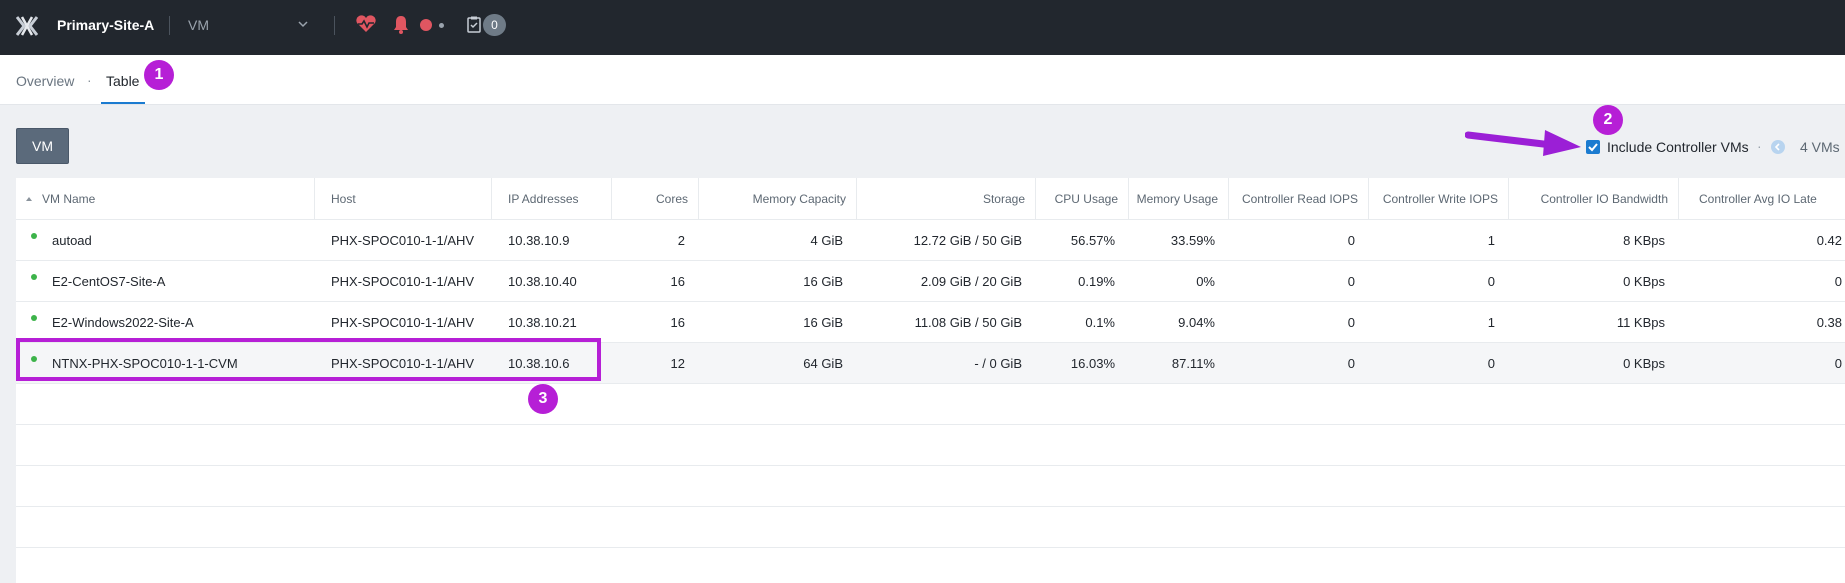 The height and width of the screenshot is (583, 1845). Describe the element at coordinates (1092, 363) in the screenshot. I see `cpu-usage-cell: 16.03%` at that location.